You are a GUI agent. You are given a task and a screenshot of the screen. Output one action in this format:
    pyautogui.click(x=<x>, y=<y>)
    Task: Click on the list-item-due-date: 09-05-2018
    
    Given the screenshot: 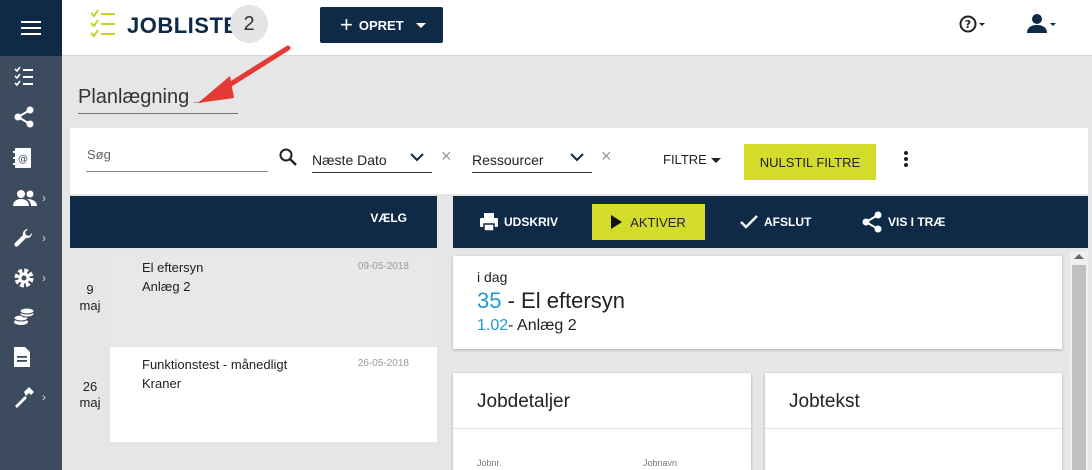 What is the action you would take?
    pyautogui.click(x=383, y=266)
    